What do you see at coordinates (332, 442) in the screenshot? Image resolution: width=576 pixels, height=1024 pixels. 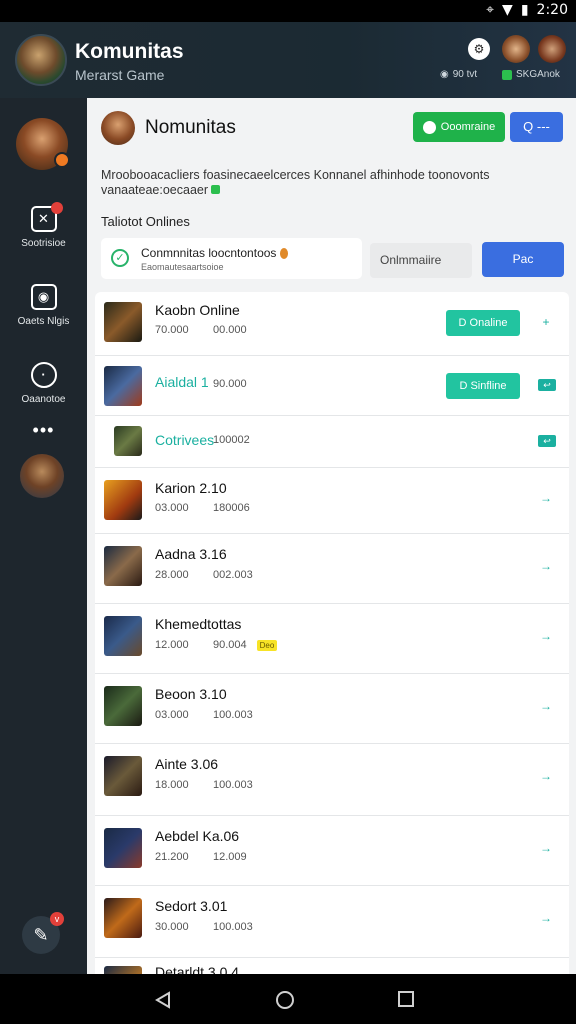 I see `list-item: Cotrivees 100002 ↩` at bounding box center [332, 442].